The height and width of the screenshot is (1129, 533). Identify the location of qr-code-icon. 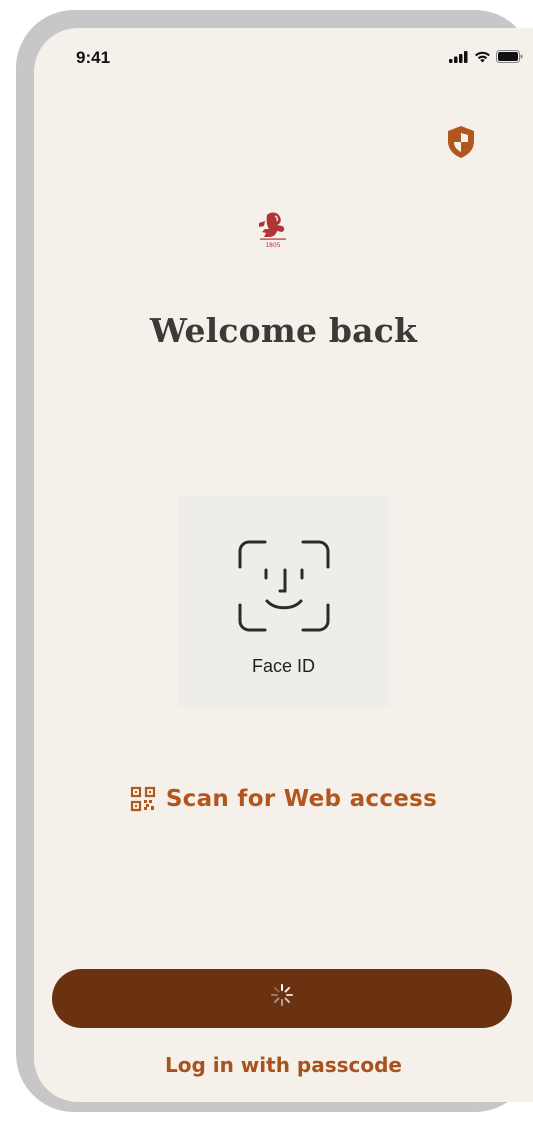
(142, 799).